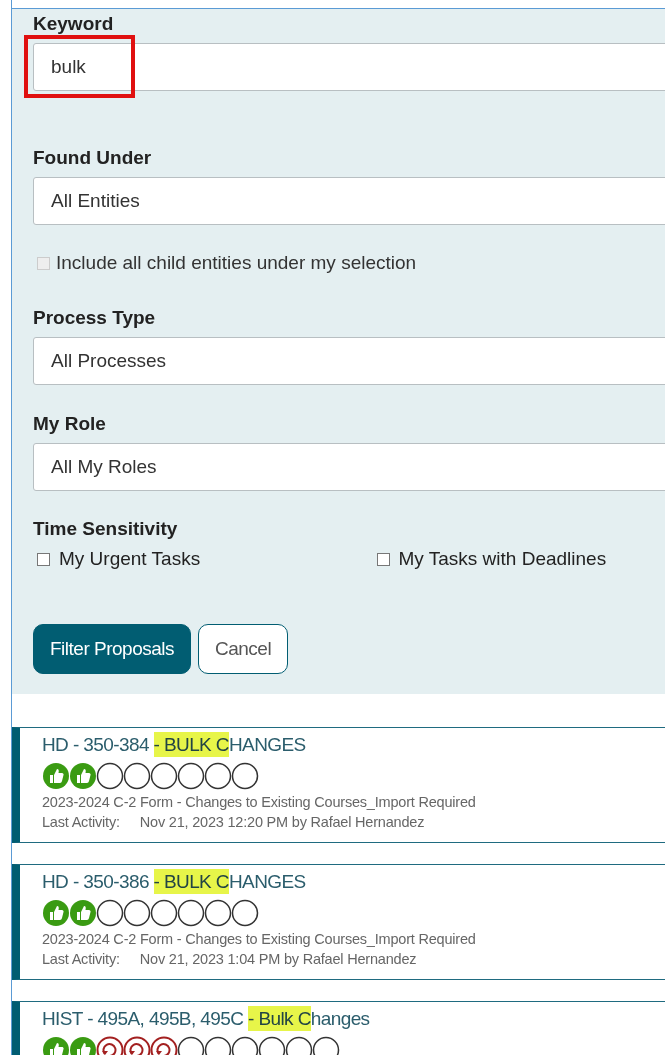 The height and width of the screenshot is (1055, 665). Describe the element at coordinates (70, 424) in the screenshot. I see `field-label: My Role` at that location.